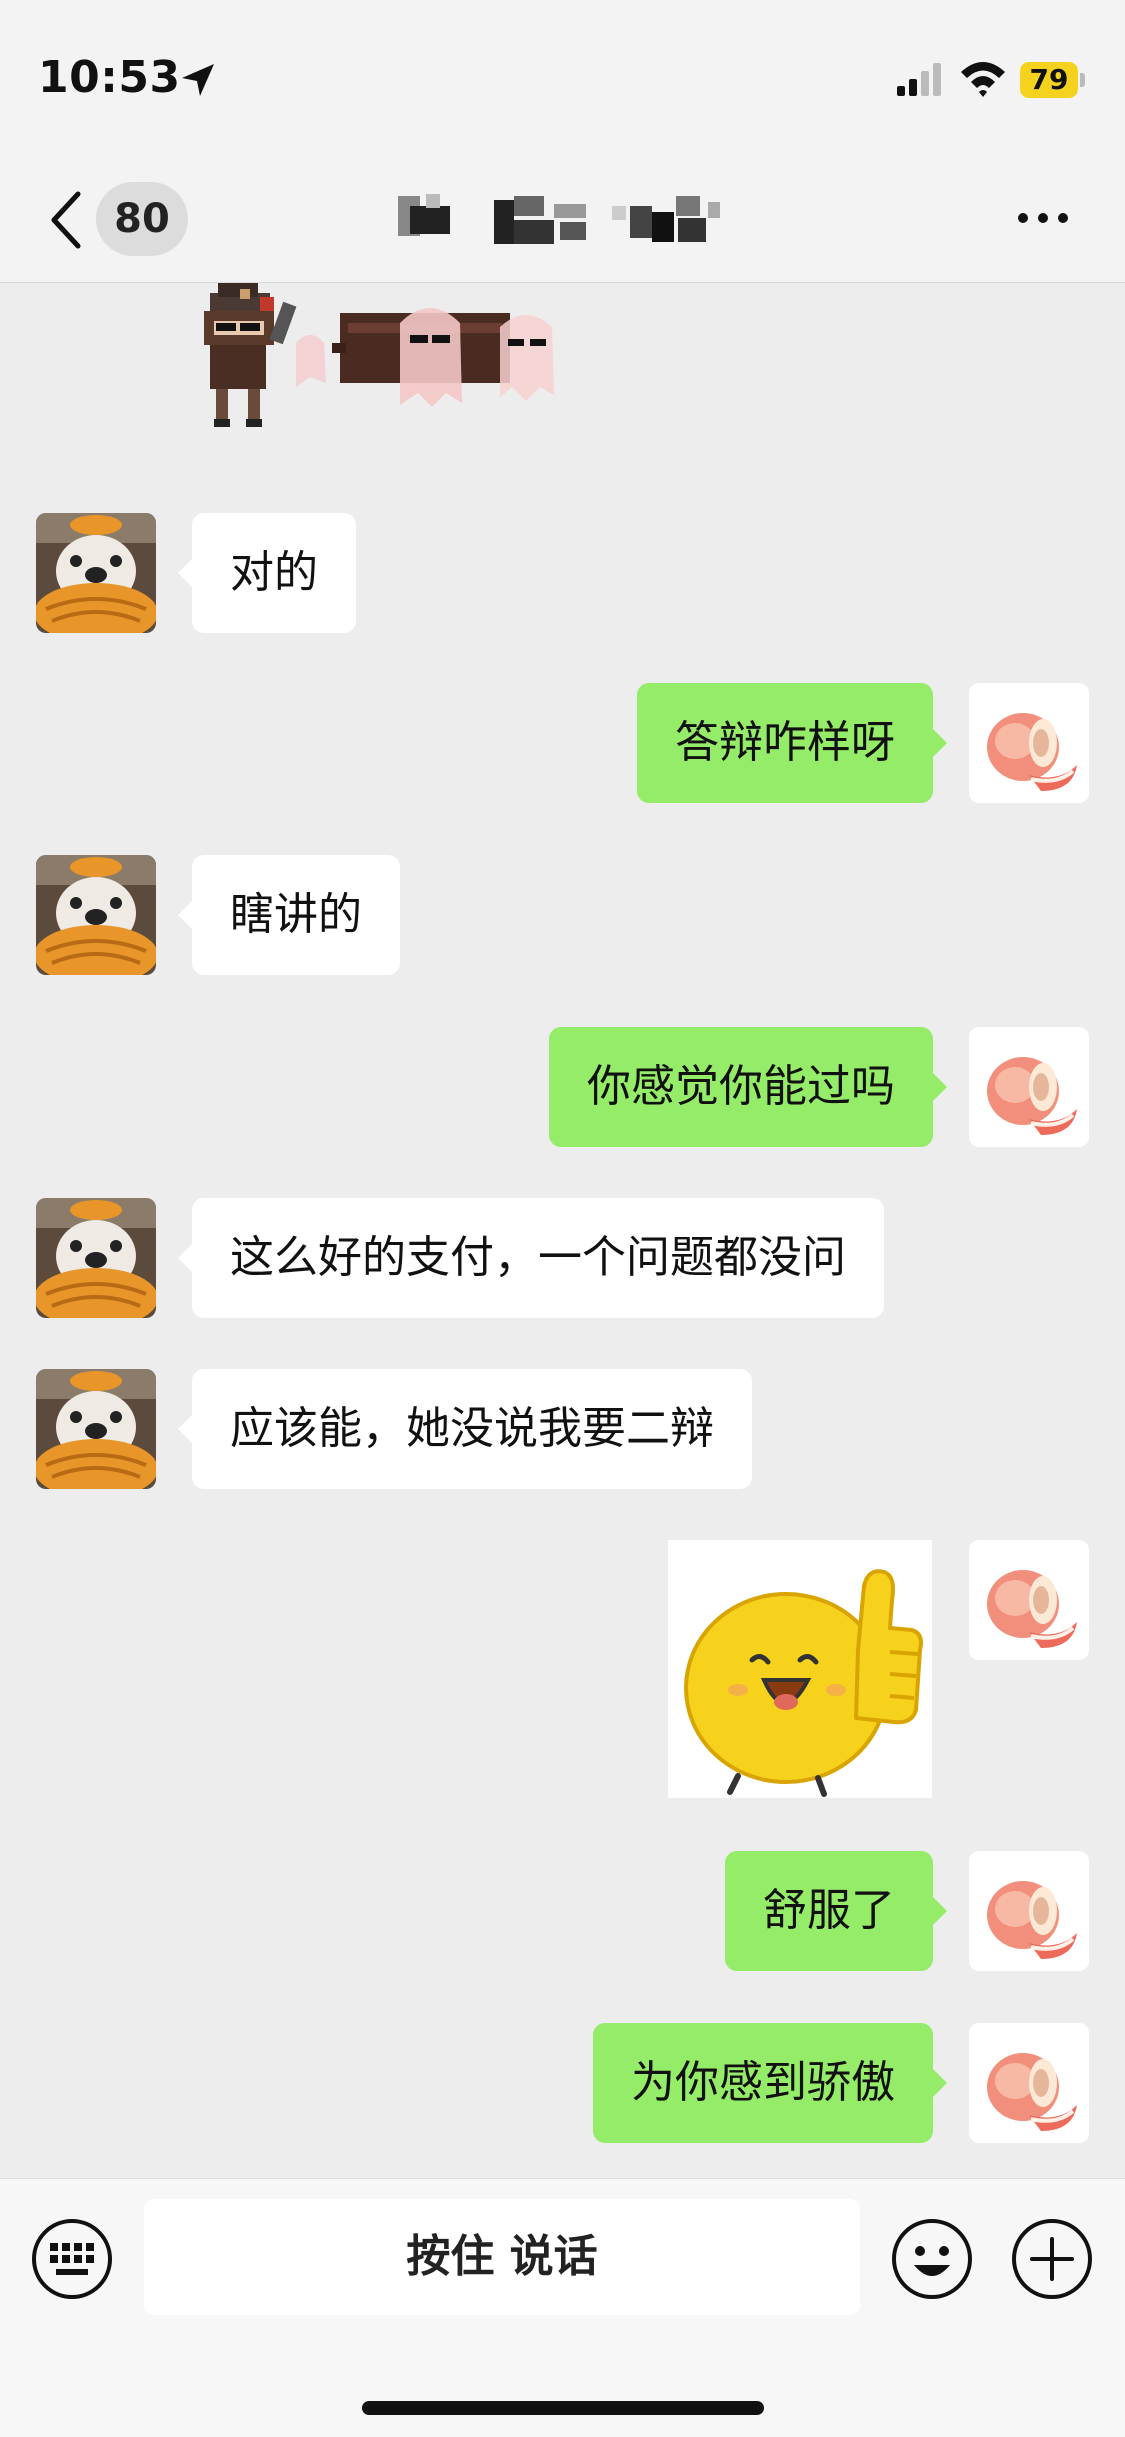 The width and height of the screenshot is (1125, 2437). I want to click on emoji-icon, so click(932, 2259).